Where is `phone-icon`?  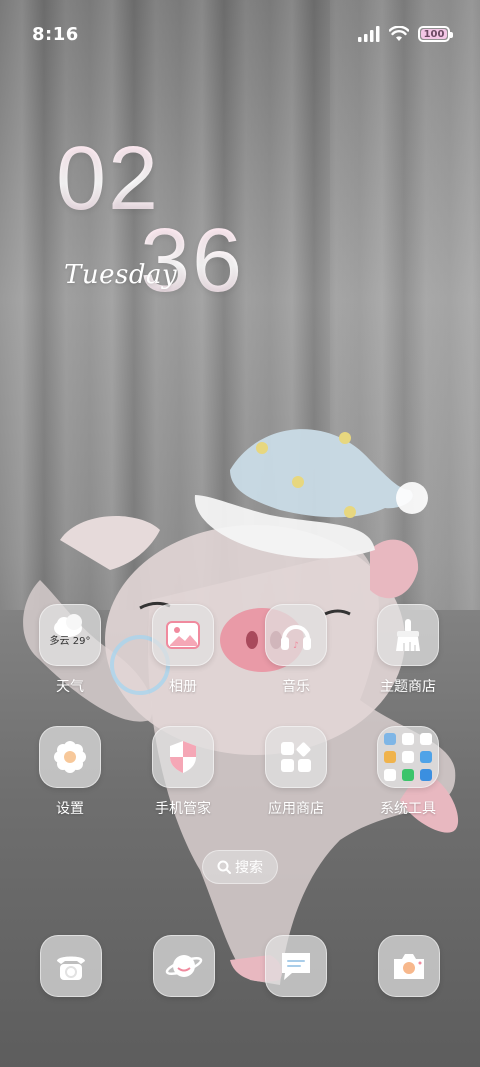
phone-icon is located at coordinates (71, 968).